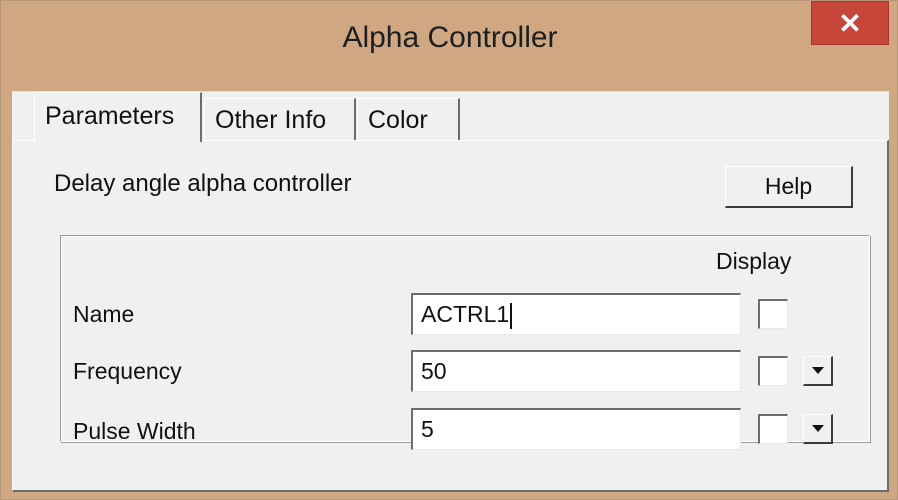 The width and height of the screenshot is (898, 500). What do you see at coordinates (203, 183) in the screenshot?
I see `component-description: Delay angle alpha controller` at bounding box center [203, 183].